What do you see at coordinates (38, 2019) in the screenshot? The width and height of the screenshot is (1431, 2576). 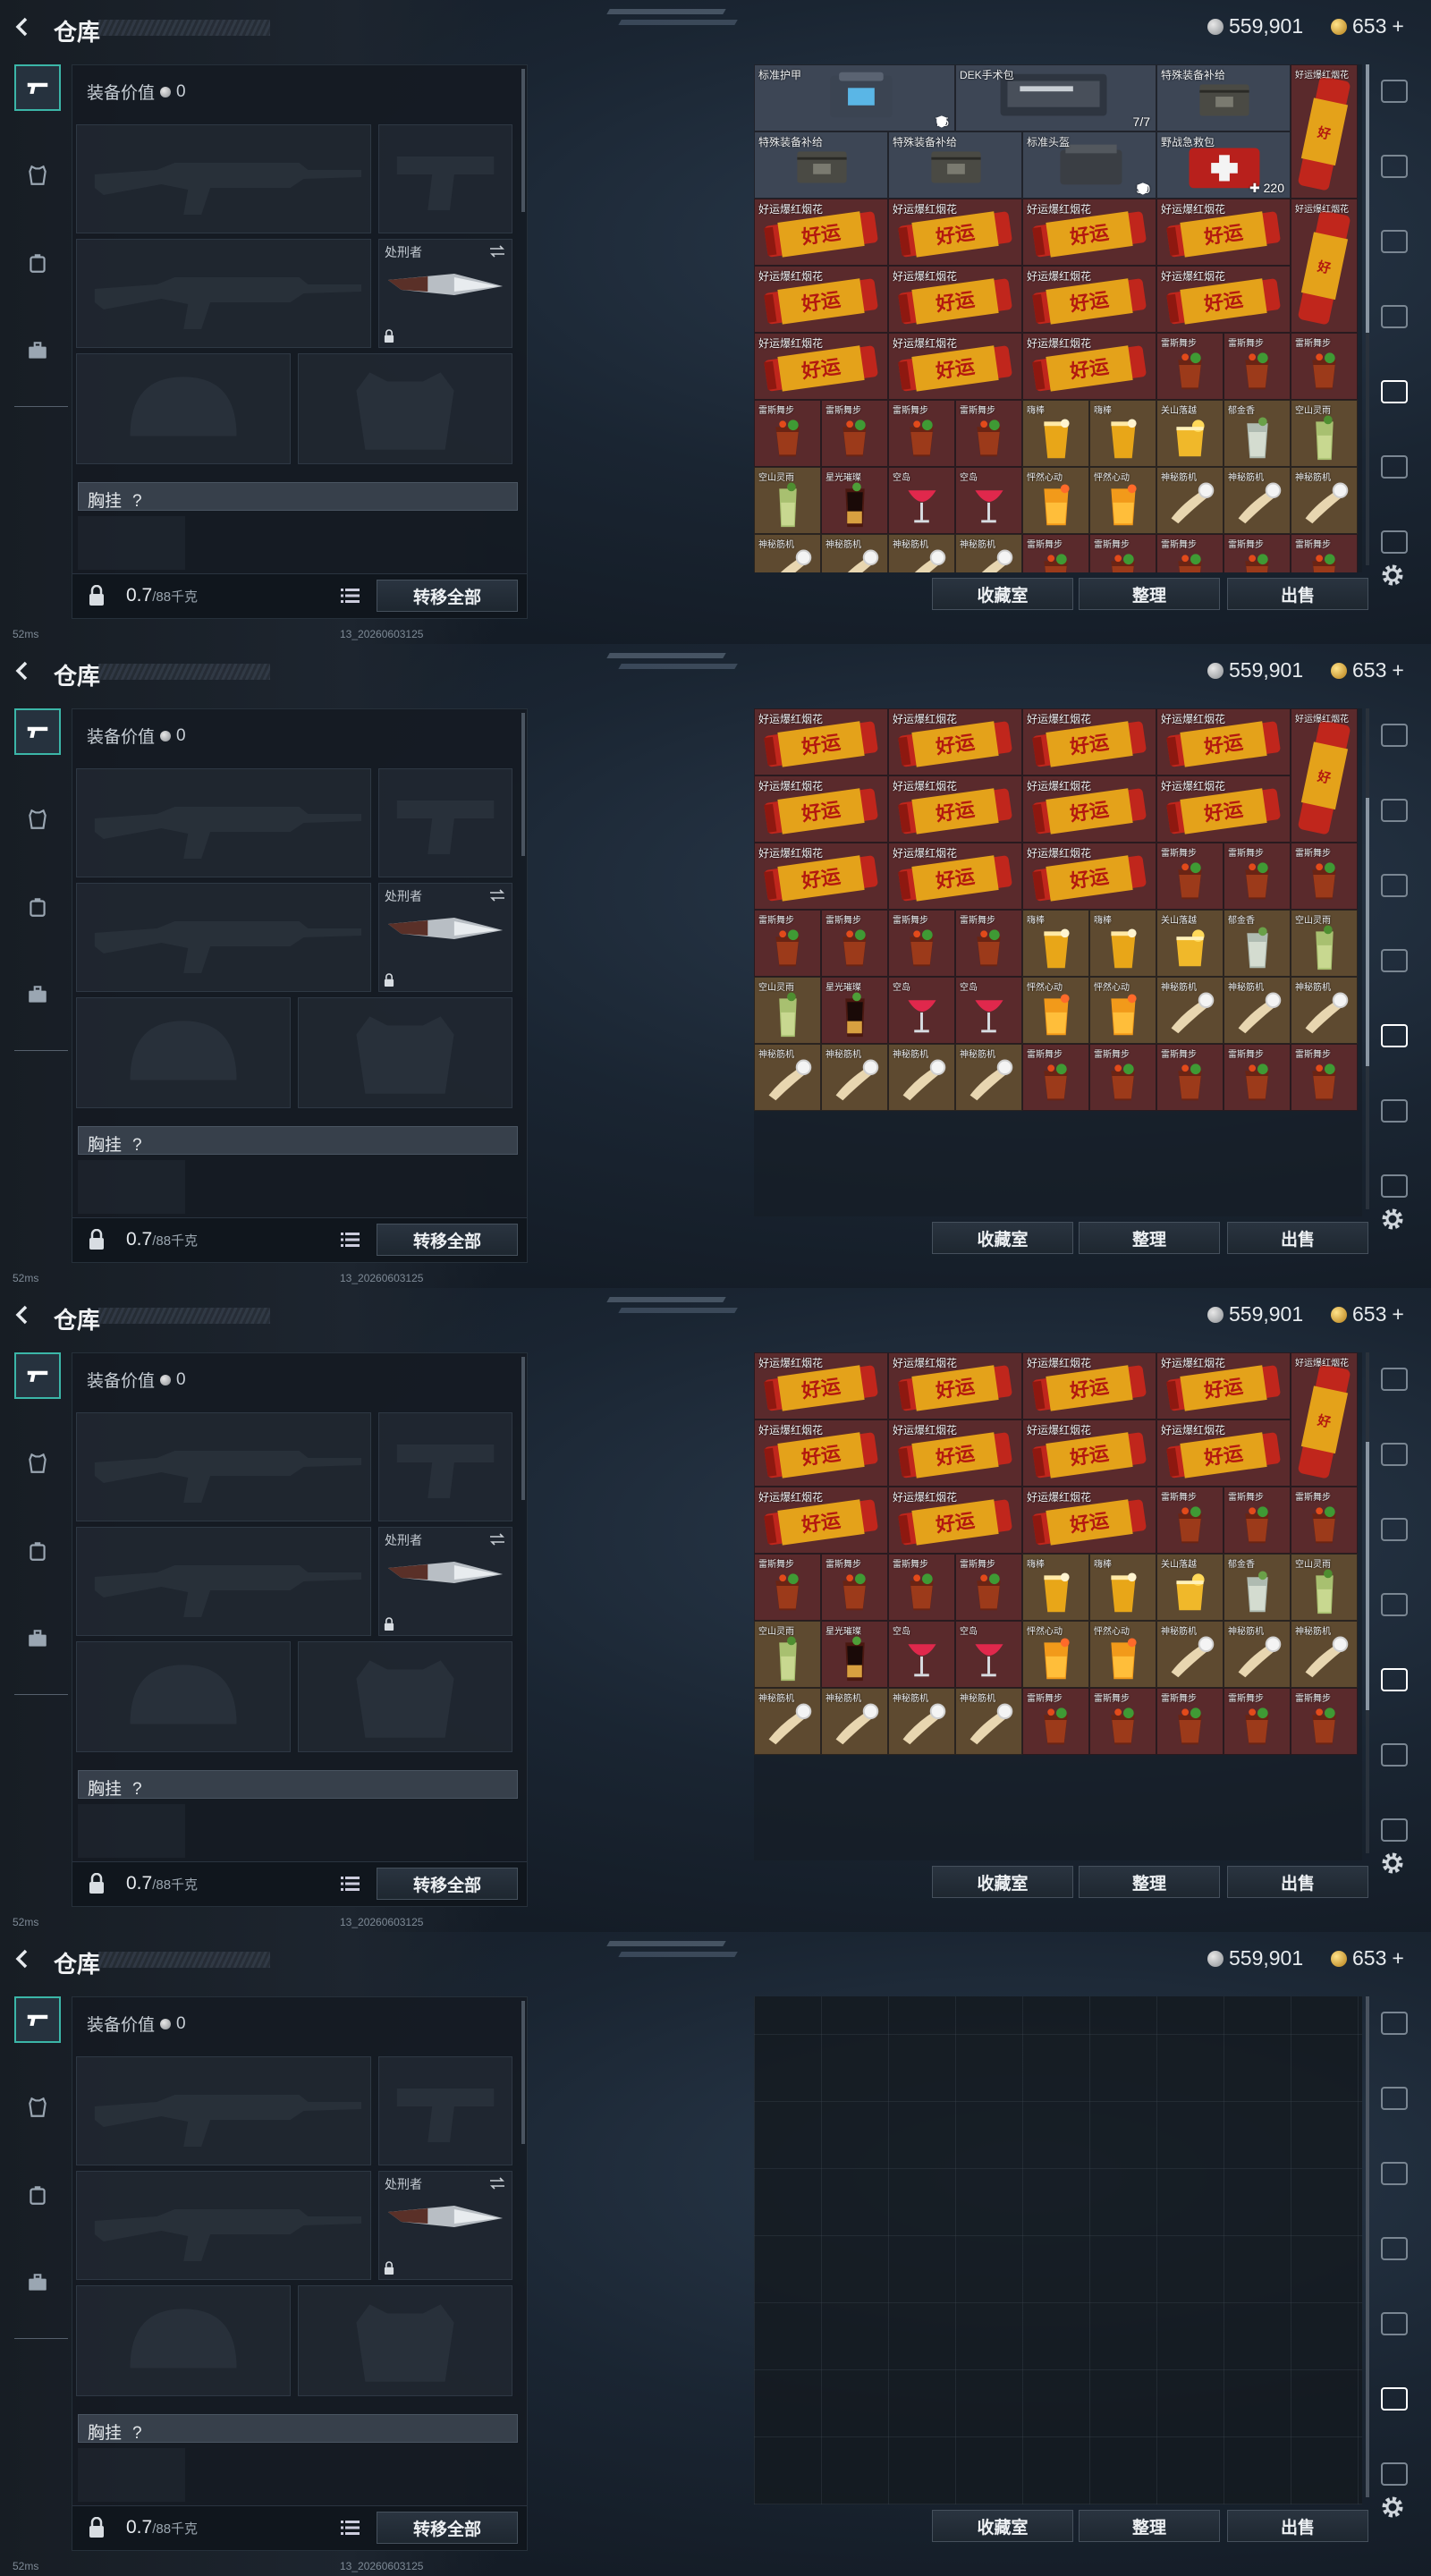 I see `weapon-tab-icon` at bounding box center [38, 2019].